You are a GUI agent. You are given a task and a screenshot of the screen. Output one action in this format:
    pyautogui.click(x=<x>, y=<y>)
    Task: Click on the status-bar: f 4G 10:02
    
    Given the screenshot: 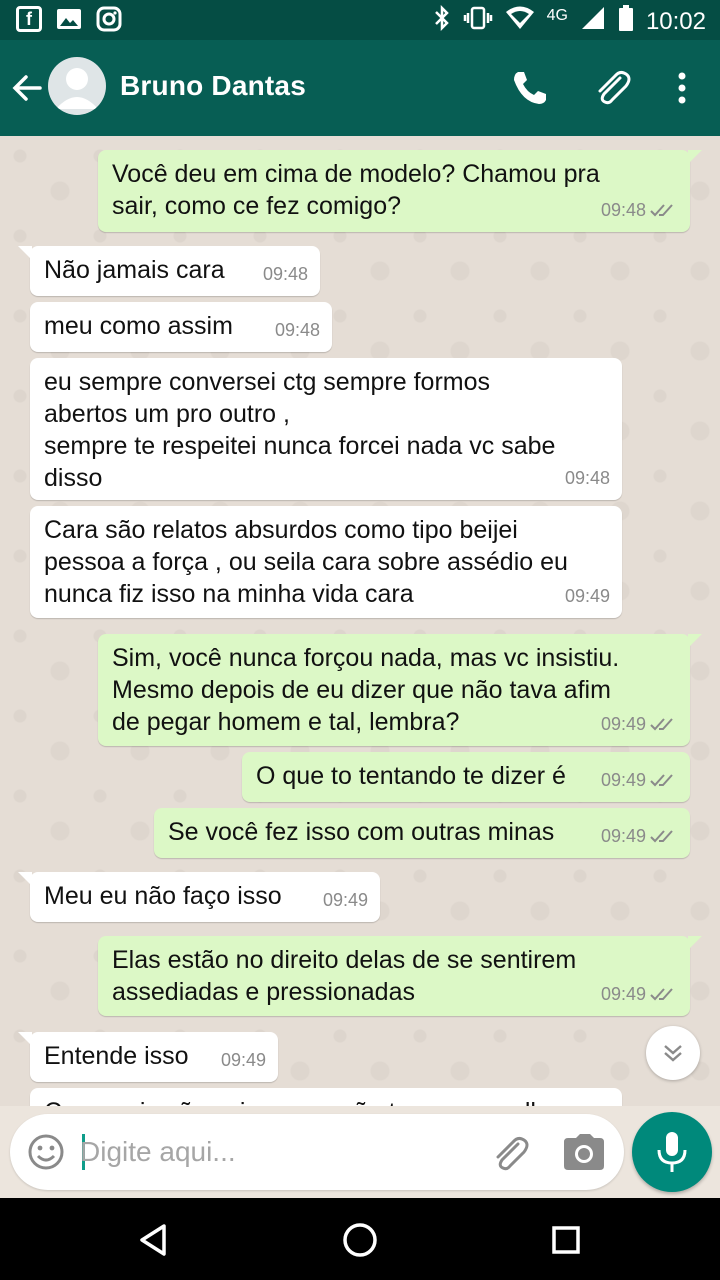 What is the action you would take?
    pyautogui.click(x=360, y=20)
    